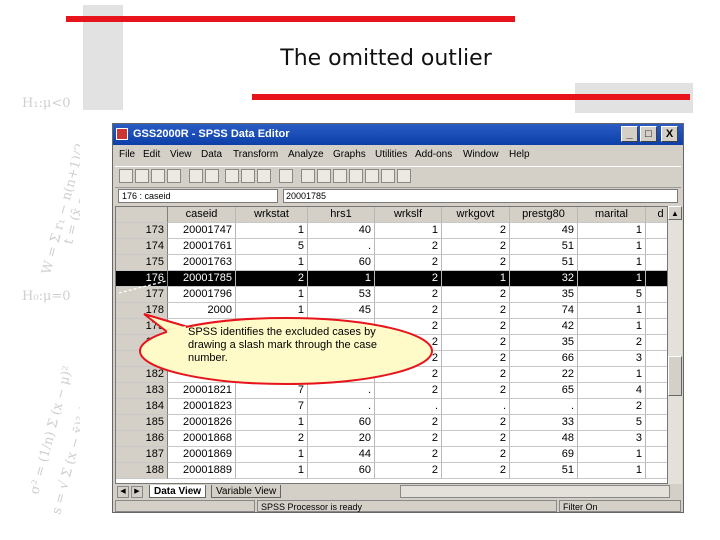 The image size is (720, 540). I want to click on open-icon, so click(126, 176).